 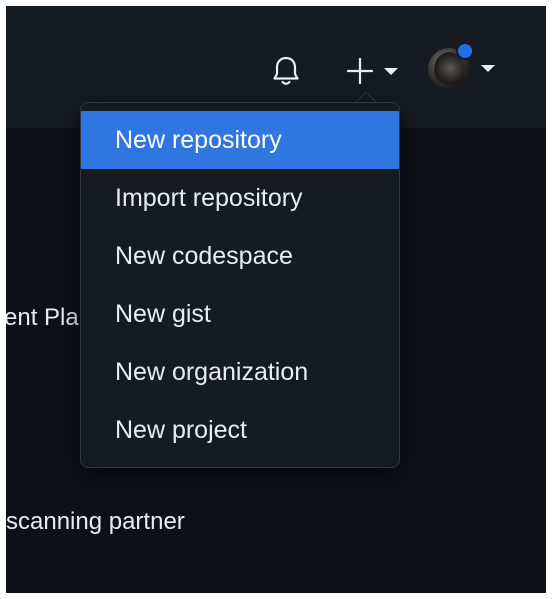 I want to click on menu-item-new-organization: New organization, so click(x=240, y=372).